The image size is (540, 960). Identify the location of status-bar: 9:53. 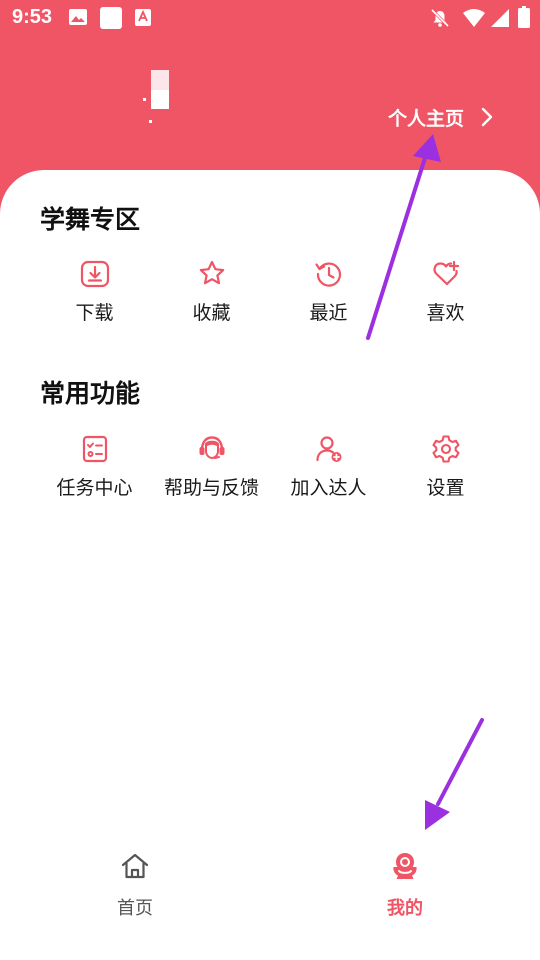
(270, 18).